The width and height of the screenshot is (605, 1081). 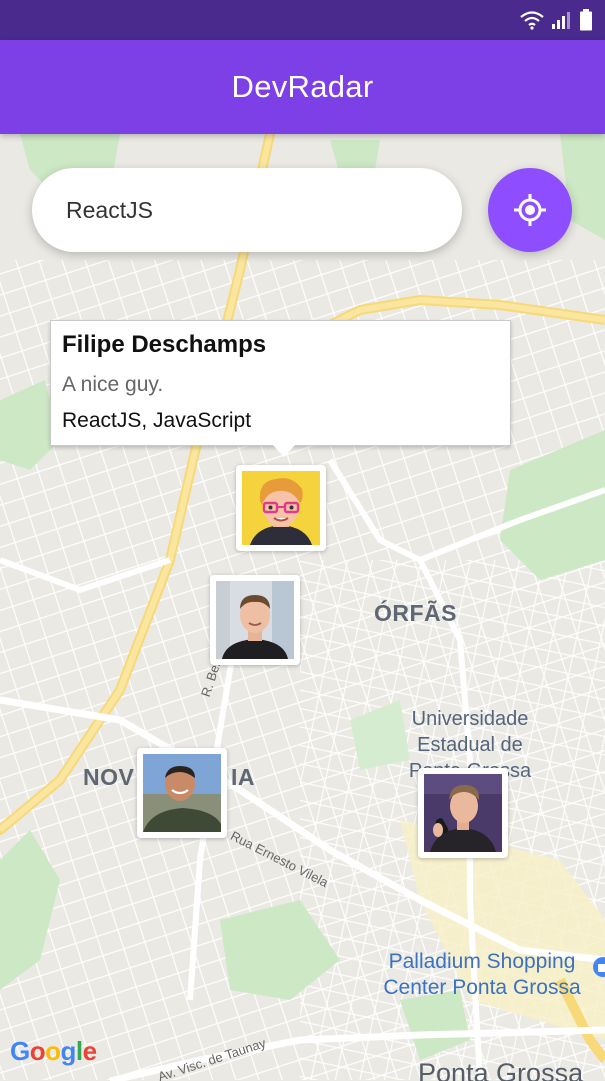 What do you see at coordinates (482, 975) in the screenshot?
I see `map-label-mall: Palladium Shopping Center Ponta Grossa` at bounding box center [482, 975].